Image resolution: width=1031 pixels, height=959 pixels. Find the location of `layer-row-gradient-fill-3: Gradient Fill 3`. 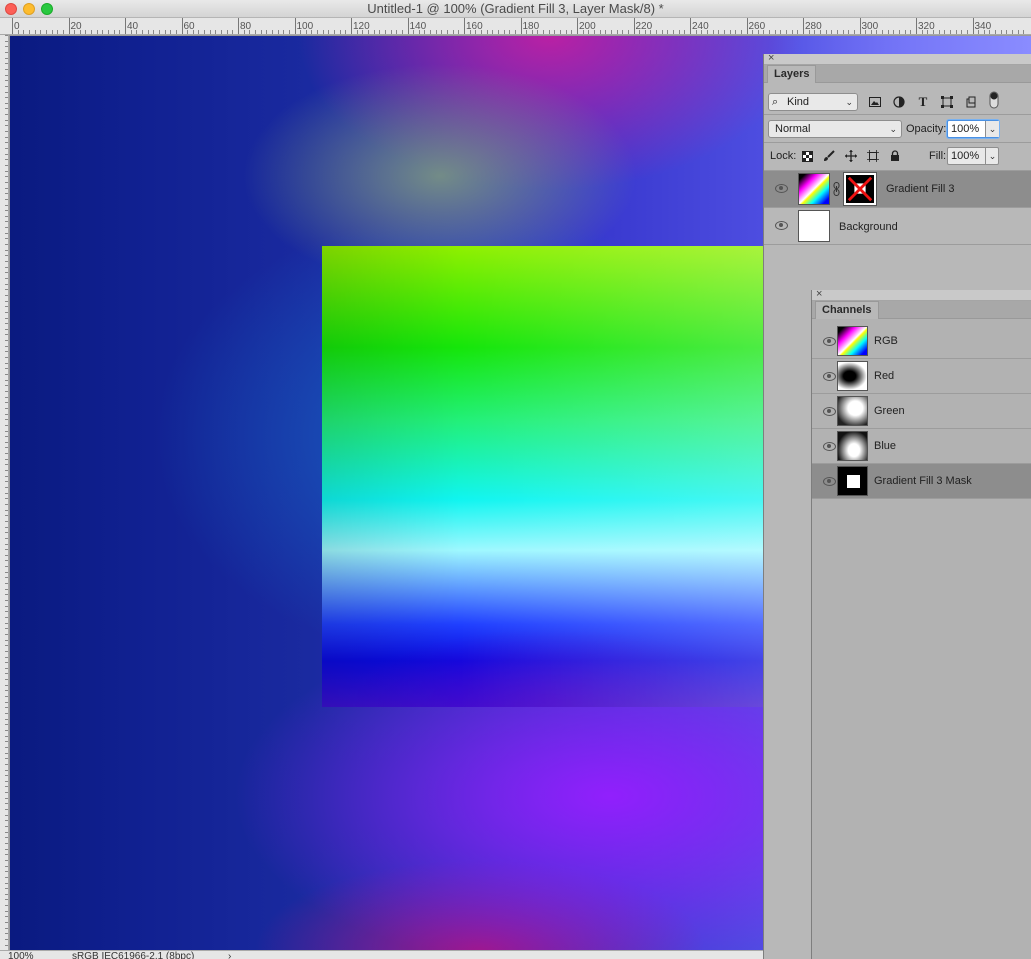

layer-row-gradient-fill-3: Gradient Fill 3 is located at coordinates (897, 189).